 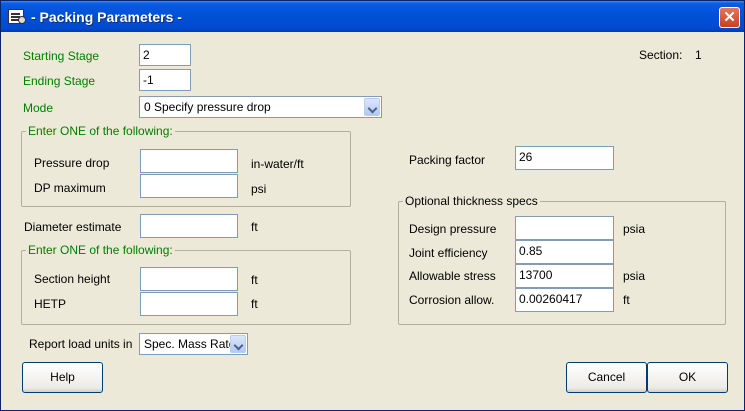 What do you see at coordinates (254, 304) in the screenshot?
I see `hetp-unit: ft` at bounding box center [254, 304].